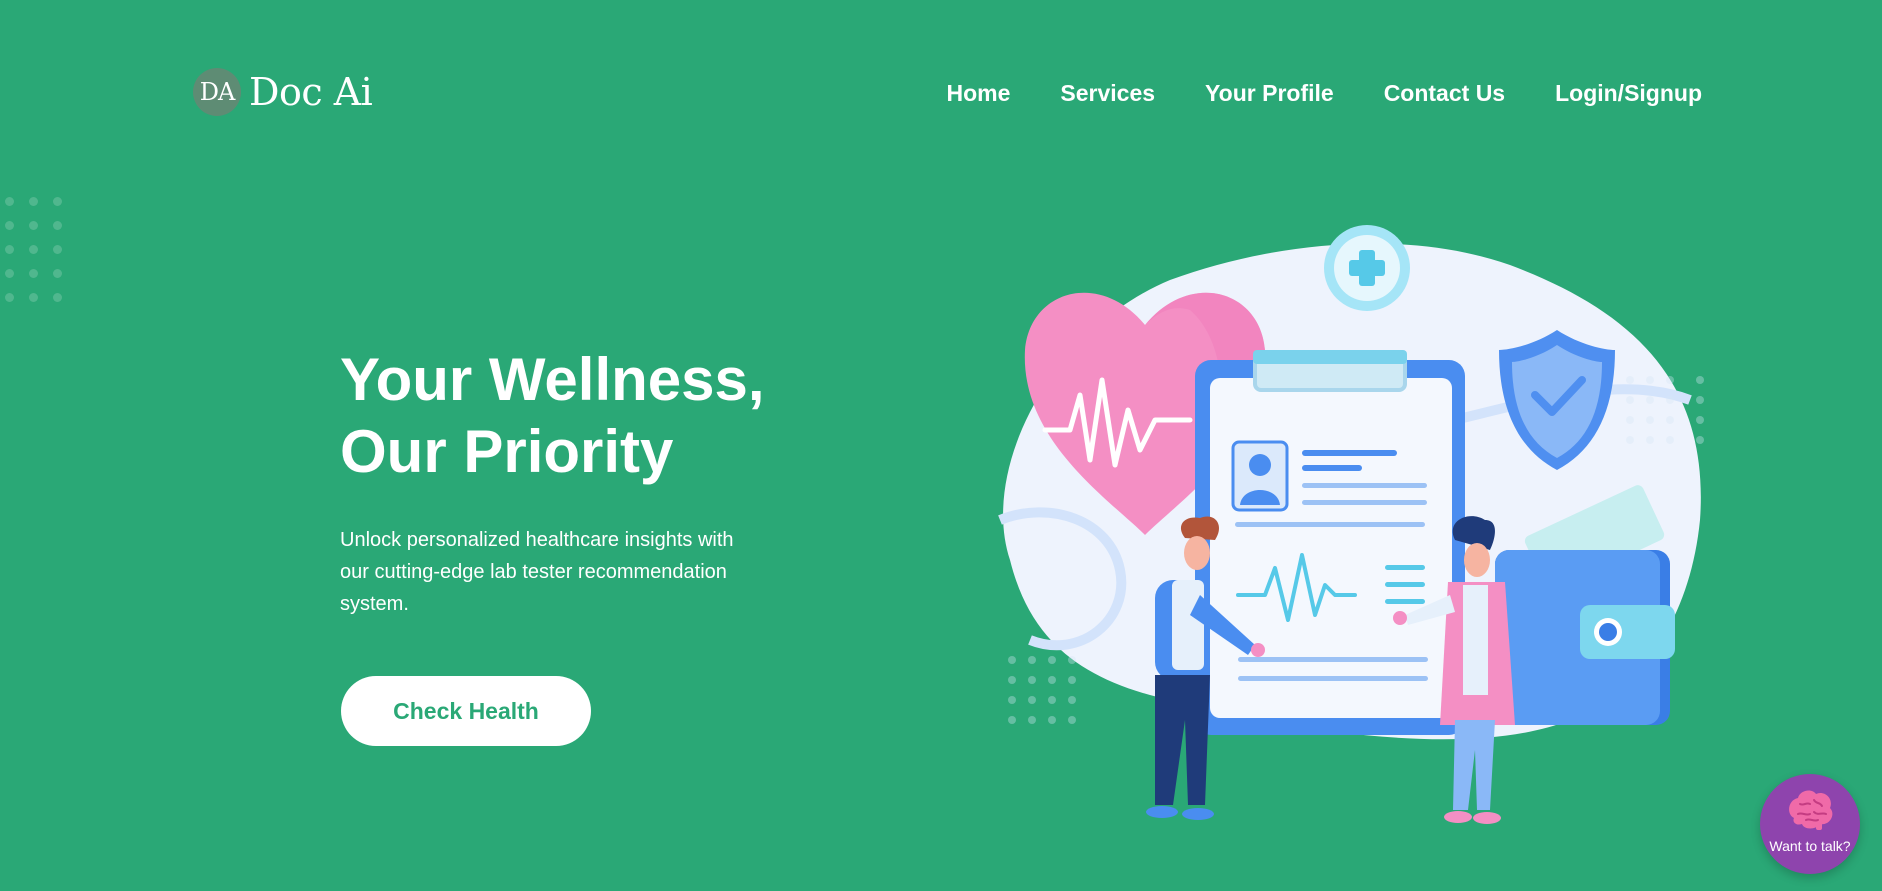  Describe the element at coordinates (1269, 93) in the screenshot. I see `nav-your-profile: Your Profile` at that location.